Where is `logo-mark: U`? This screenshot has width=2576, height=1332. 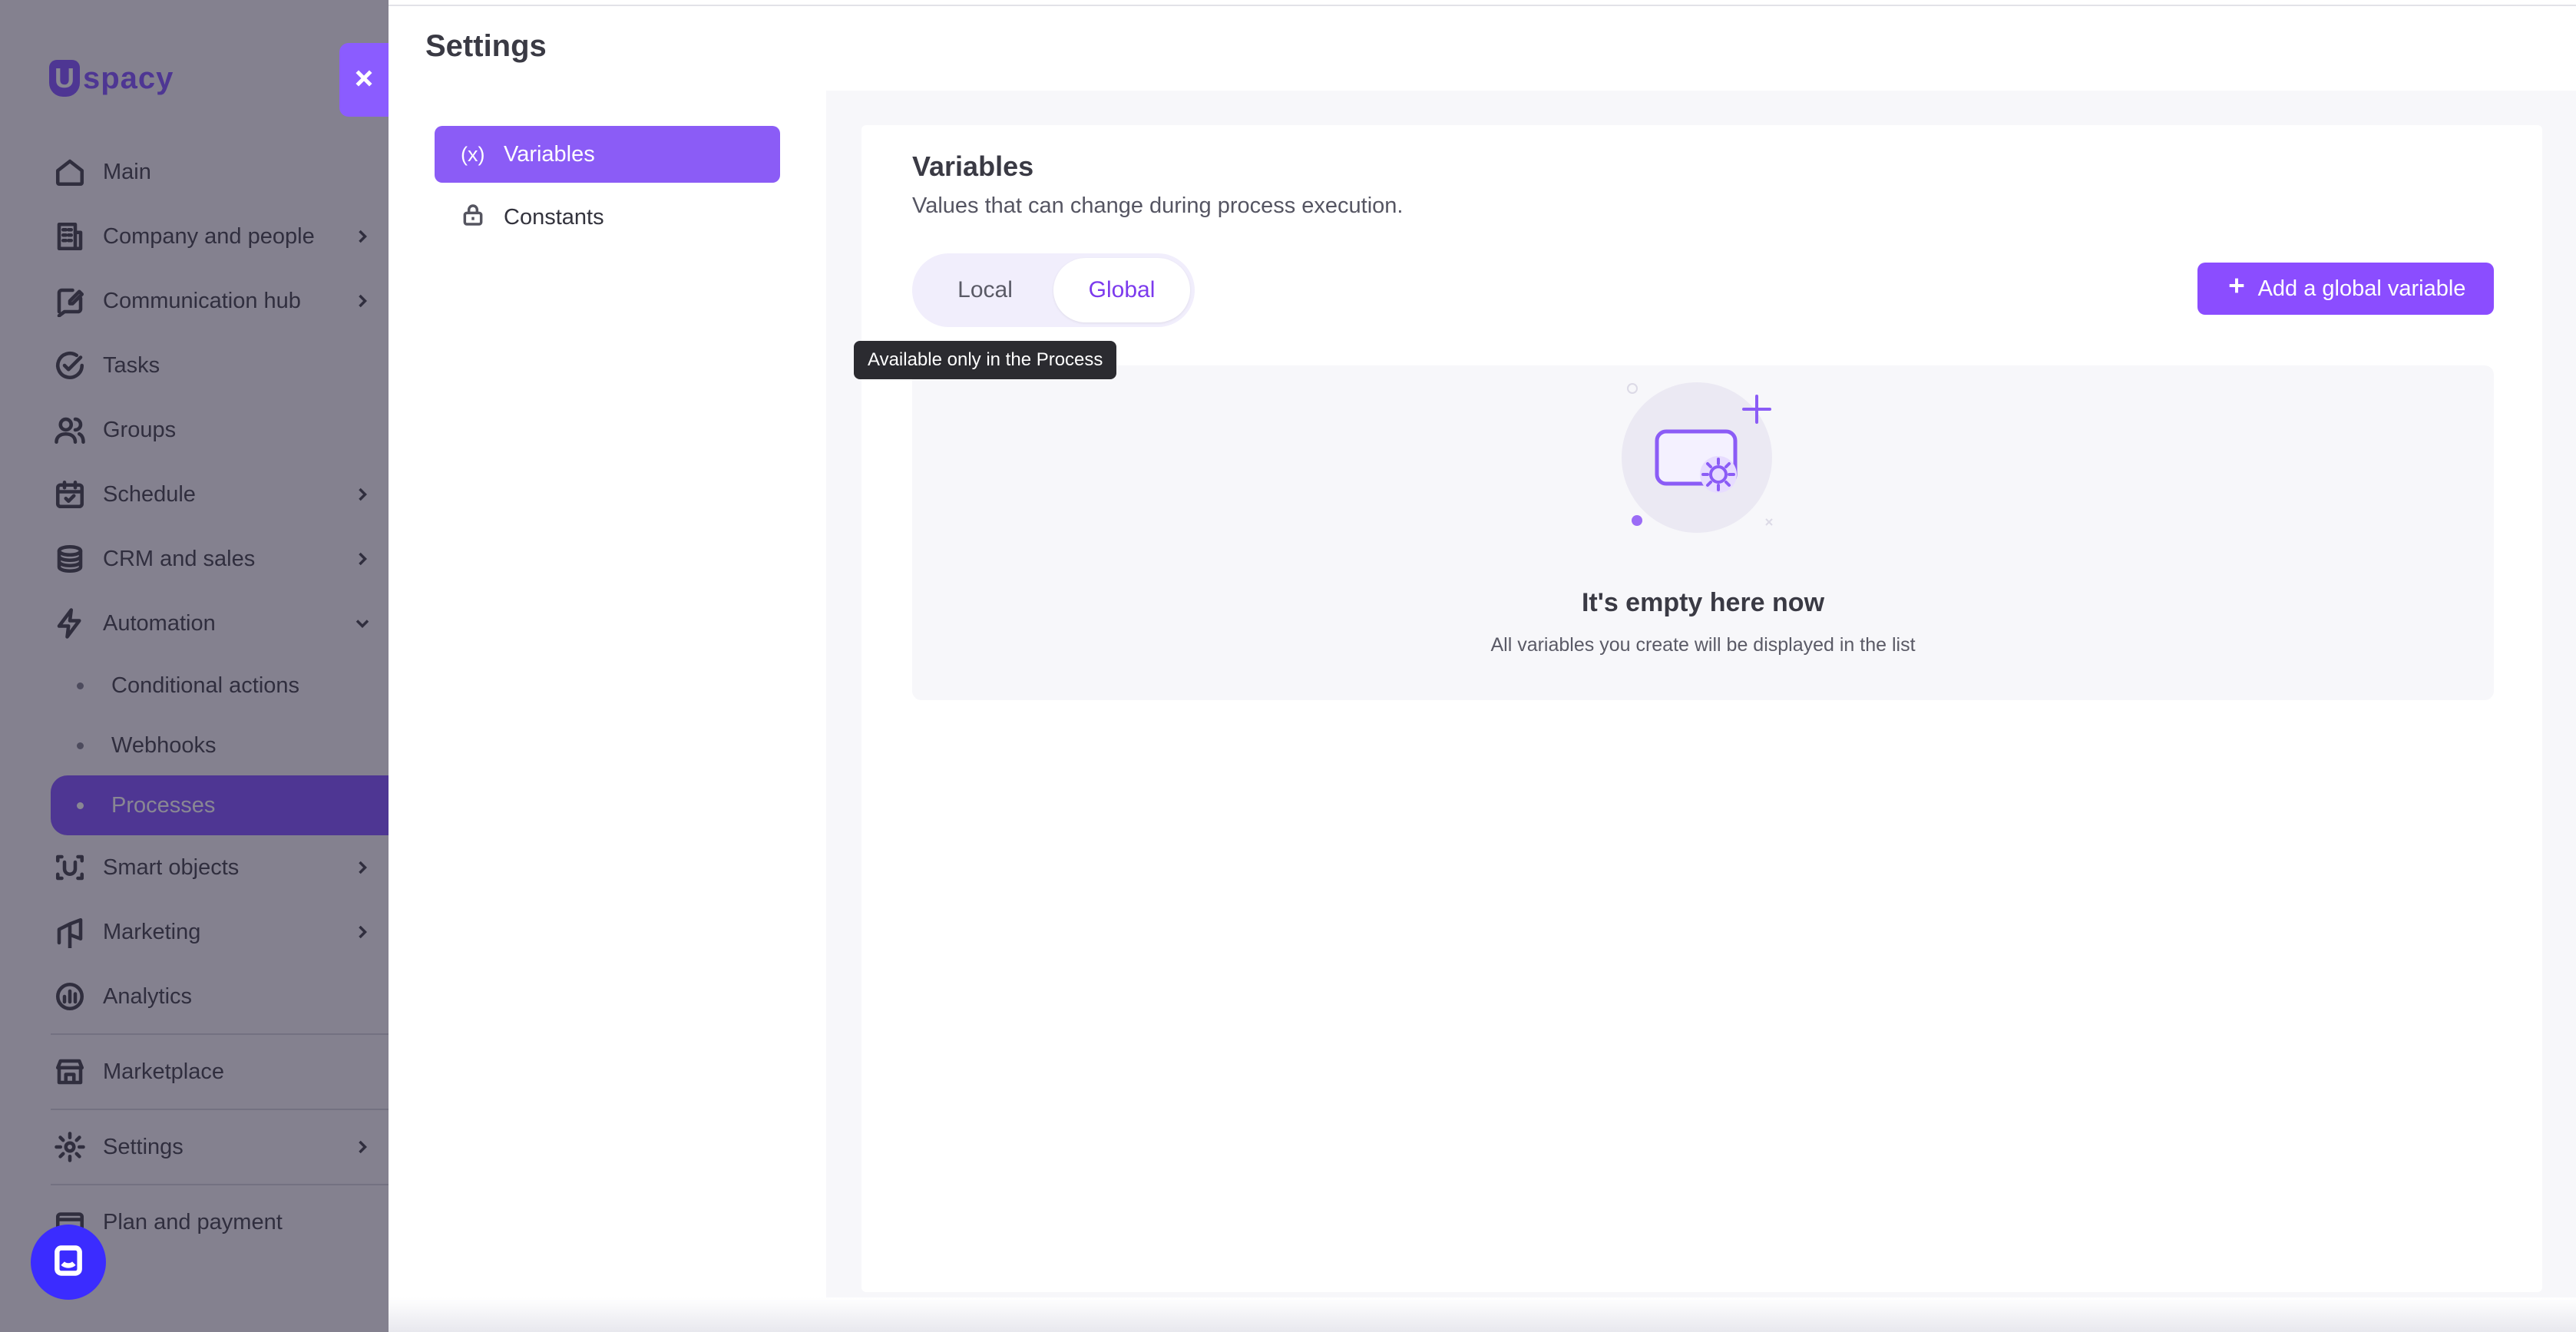
logo-mark: U is located at coordinates (64, 78).